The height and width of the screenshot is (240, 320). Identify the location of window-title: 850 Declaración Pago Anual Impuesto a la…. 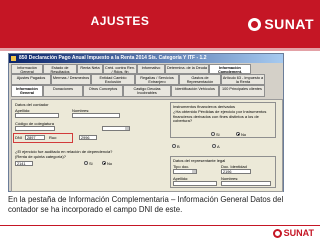
(113, 58).